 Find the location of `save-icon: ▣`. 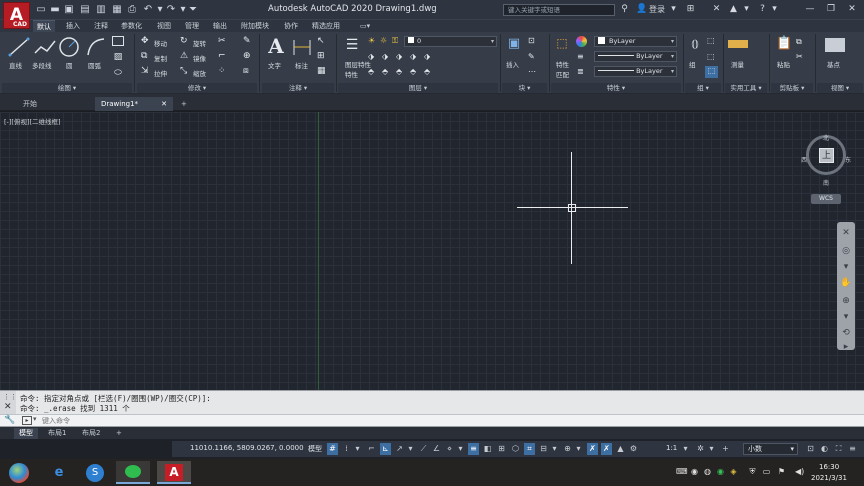

save-icon: ▣ is located at coordinates (69, 9).